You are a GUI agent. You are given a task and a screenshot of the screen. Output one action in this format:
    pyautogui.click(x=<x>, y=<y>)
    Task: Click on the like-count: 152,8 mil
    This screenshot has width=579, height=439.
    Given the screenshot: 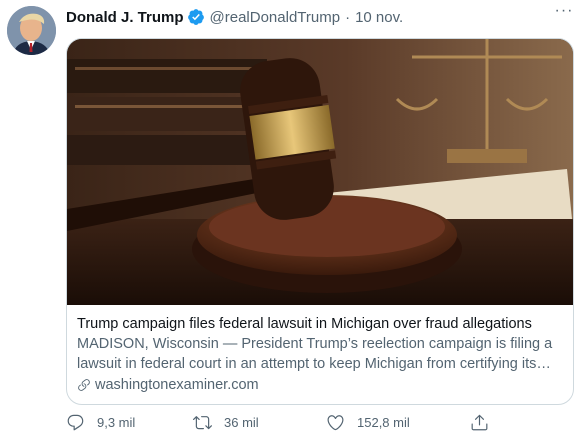 What is the action you would take?
    pyautogui.click(x=383, y=422)
    